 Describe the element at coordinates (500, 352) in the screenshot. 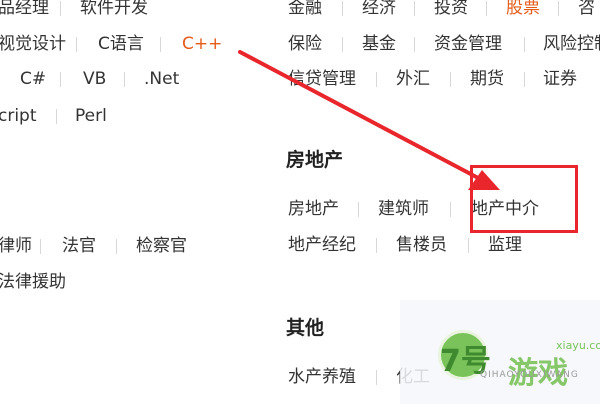

I see `watermark-area` at that location.